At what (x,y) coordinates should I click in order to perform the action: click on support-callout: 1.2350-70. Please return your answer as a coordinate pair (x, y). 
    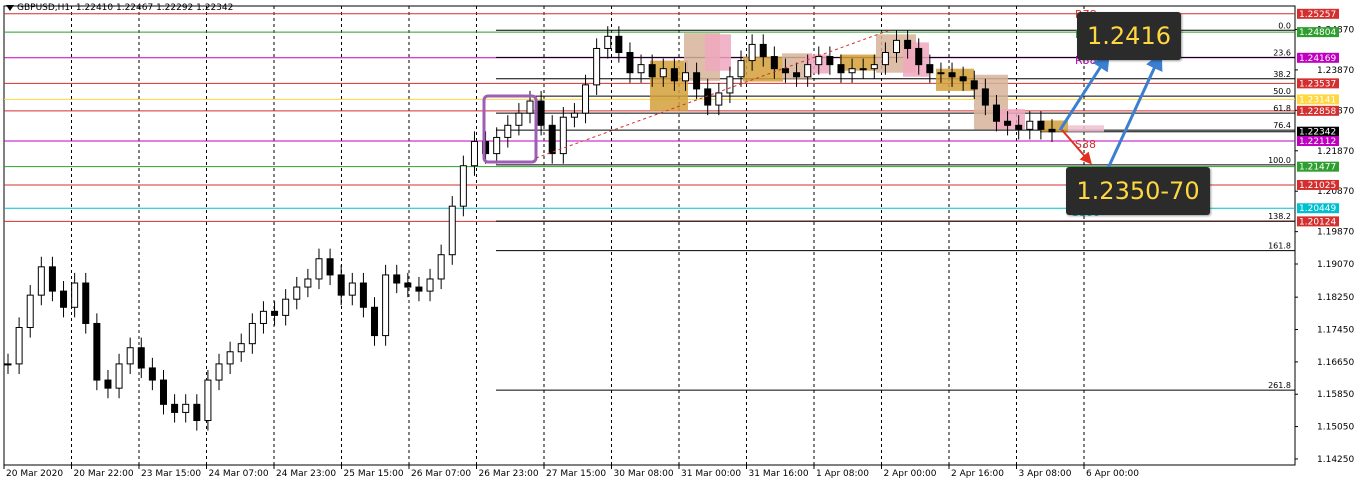
    Looking at the image, I should click on (1138, 191).